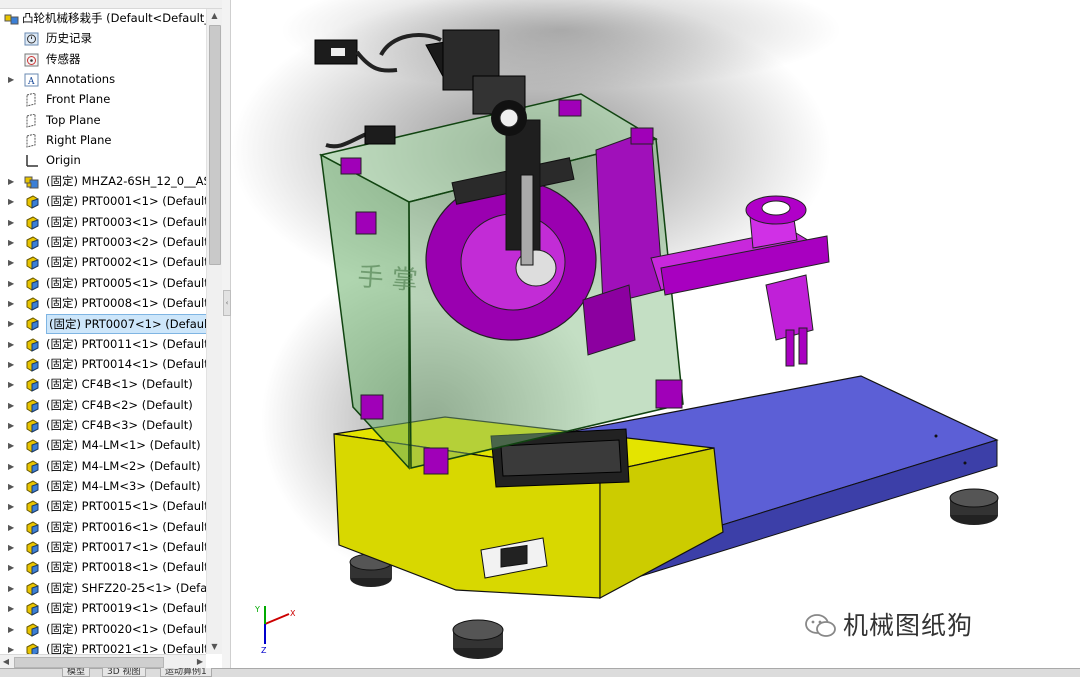  What do you see at coordinates (31, 161) in the screenshot?
I see `origin-icon` at bounding box center [31, 161].